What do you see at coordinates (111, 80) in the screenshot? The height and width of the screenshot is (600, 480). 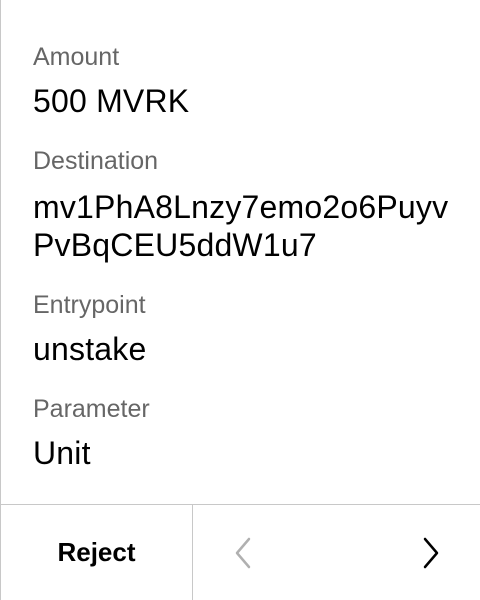 I see `amount-field: Amount 500 MVRK` at bounding box center [111, 80].